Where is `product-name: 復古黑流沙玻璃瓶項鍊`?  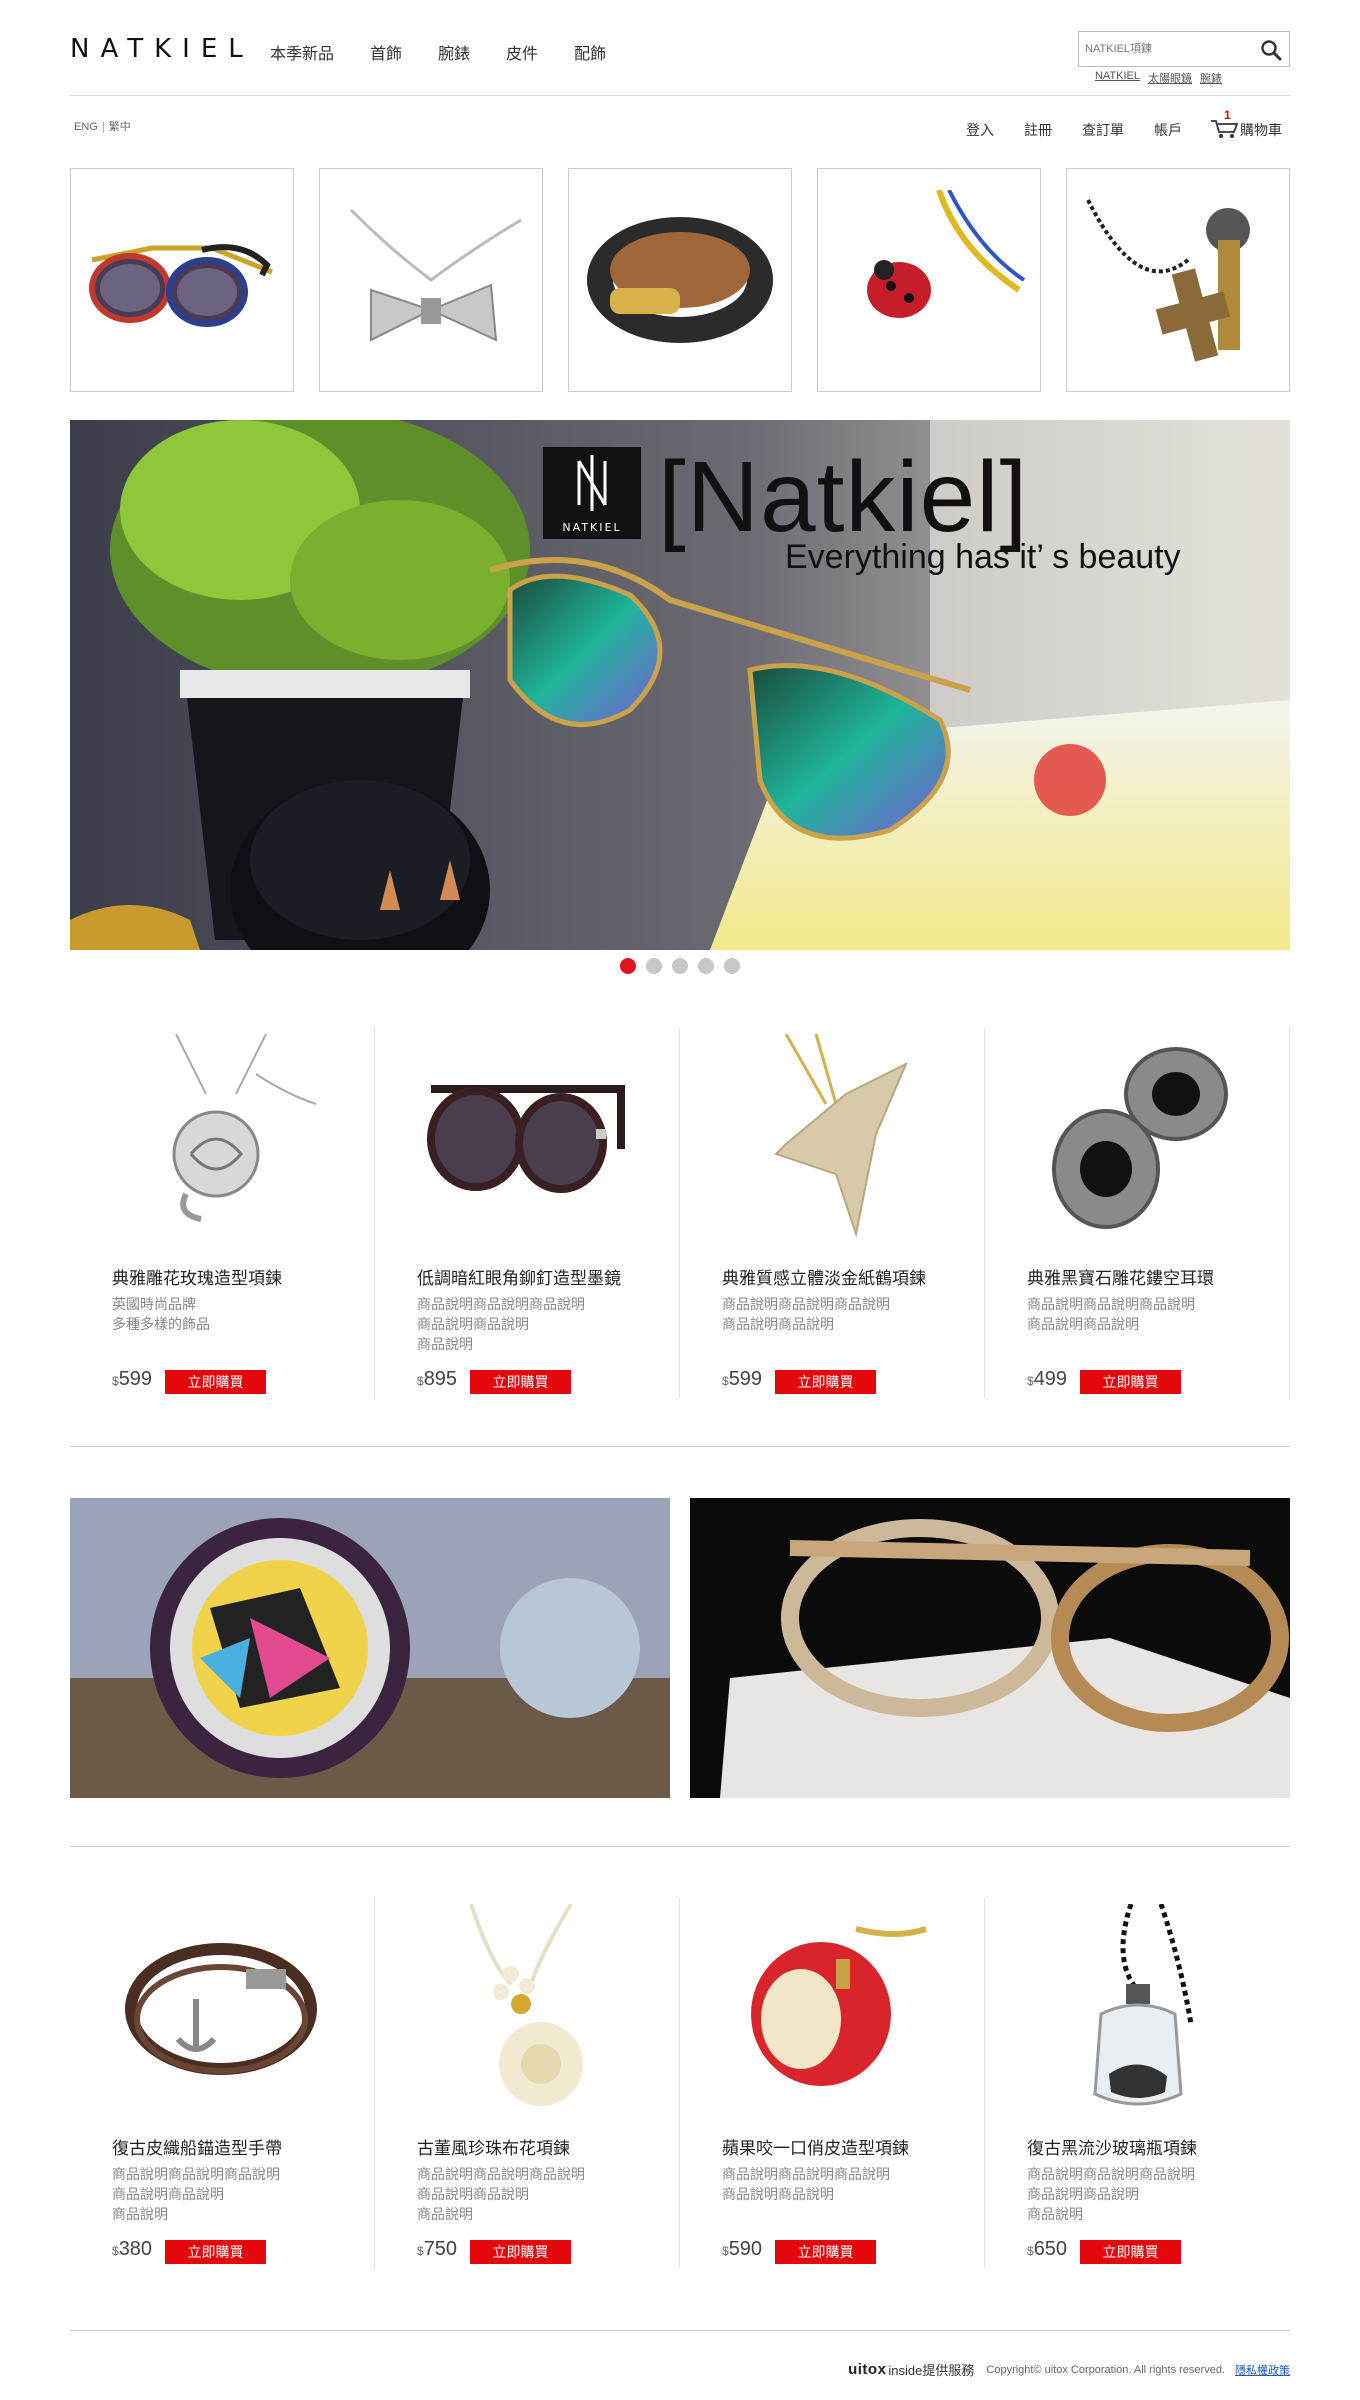
product-name: 復古黑流沙玻璃瓶項鍊 is located at coordinates (1112, 2146).